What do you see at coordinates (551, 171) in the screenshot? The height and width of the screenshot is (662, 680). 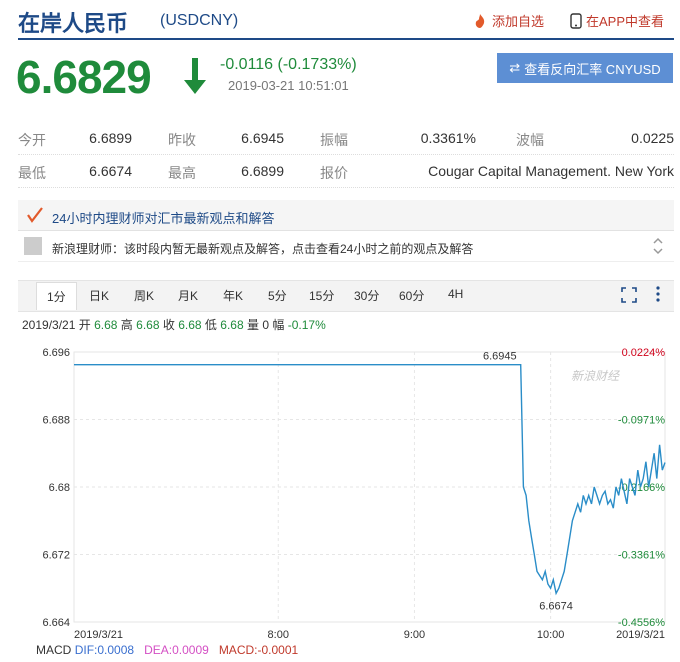 I see `quote-by-value: Cougar Capital Management. New York` at bounding box center [551, 171].